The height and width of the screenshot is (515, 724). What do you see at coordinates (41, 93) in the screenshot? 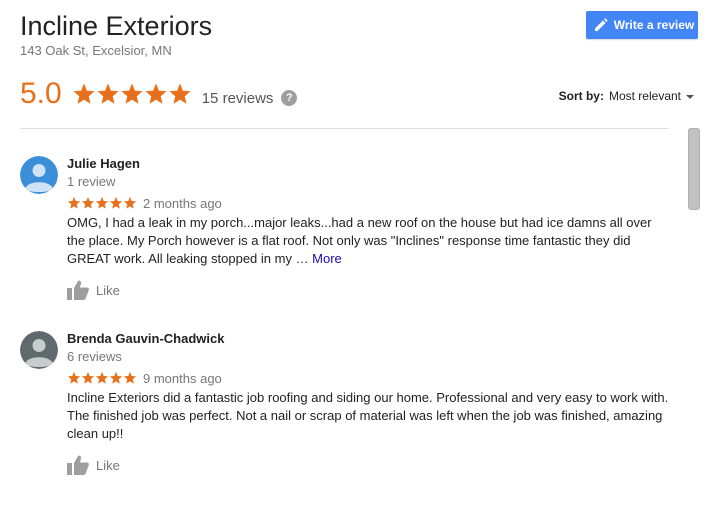
I see `rating-value: 5.0` at bounding box center [41, 93].